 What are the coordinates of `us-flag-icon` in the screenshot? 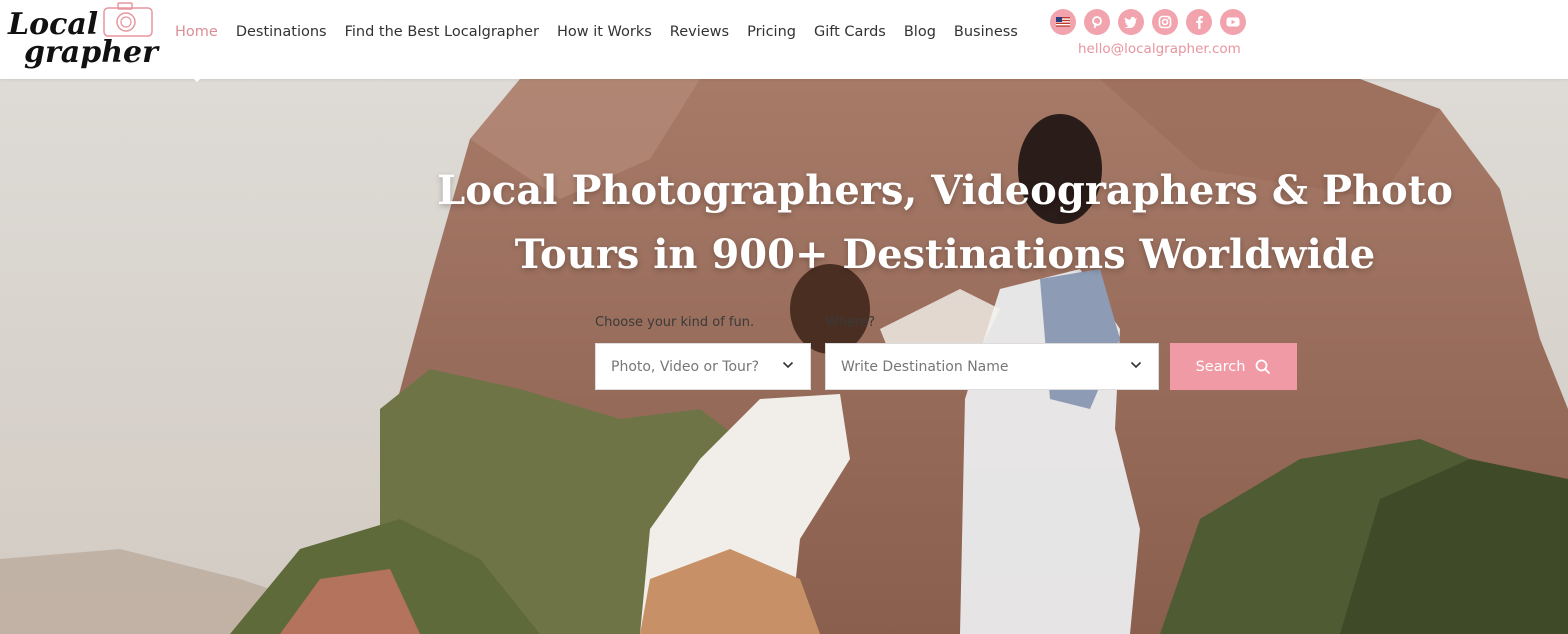 It's located at (1063, 22).